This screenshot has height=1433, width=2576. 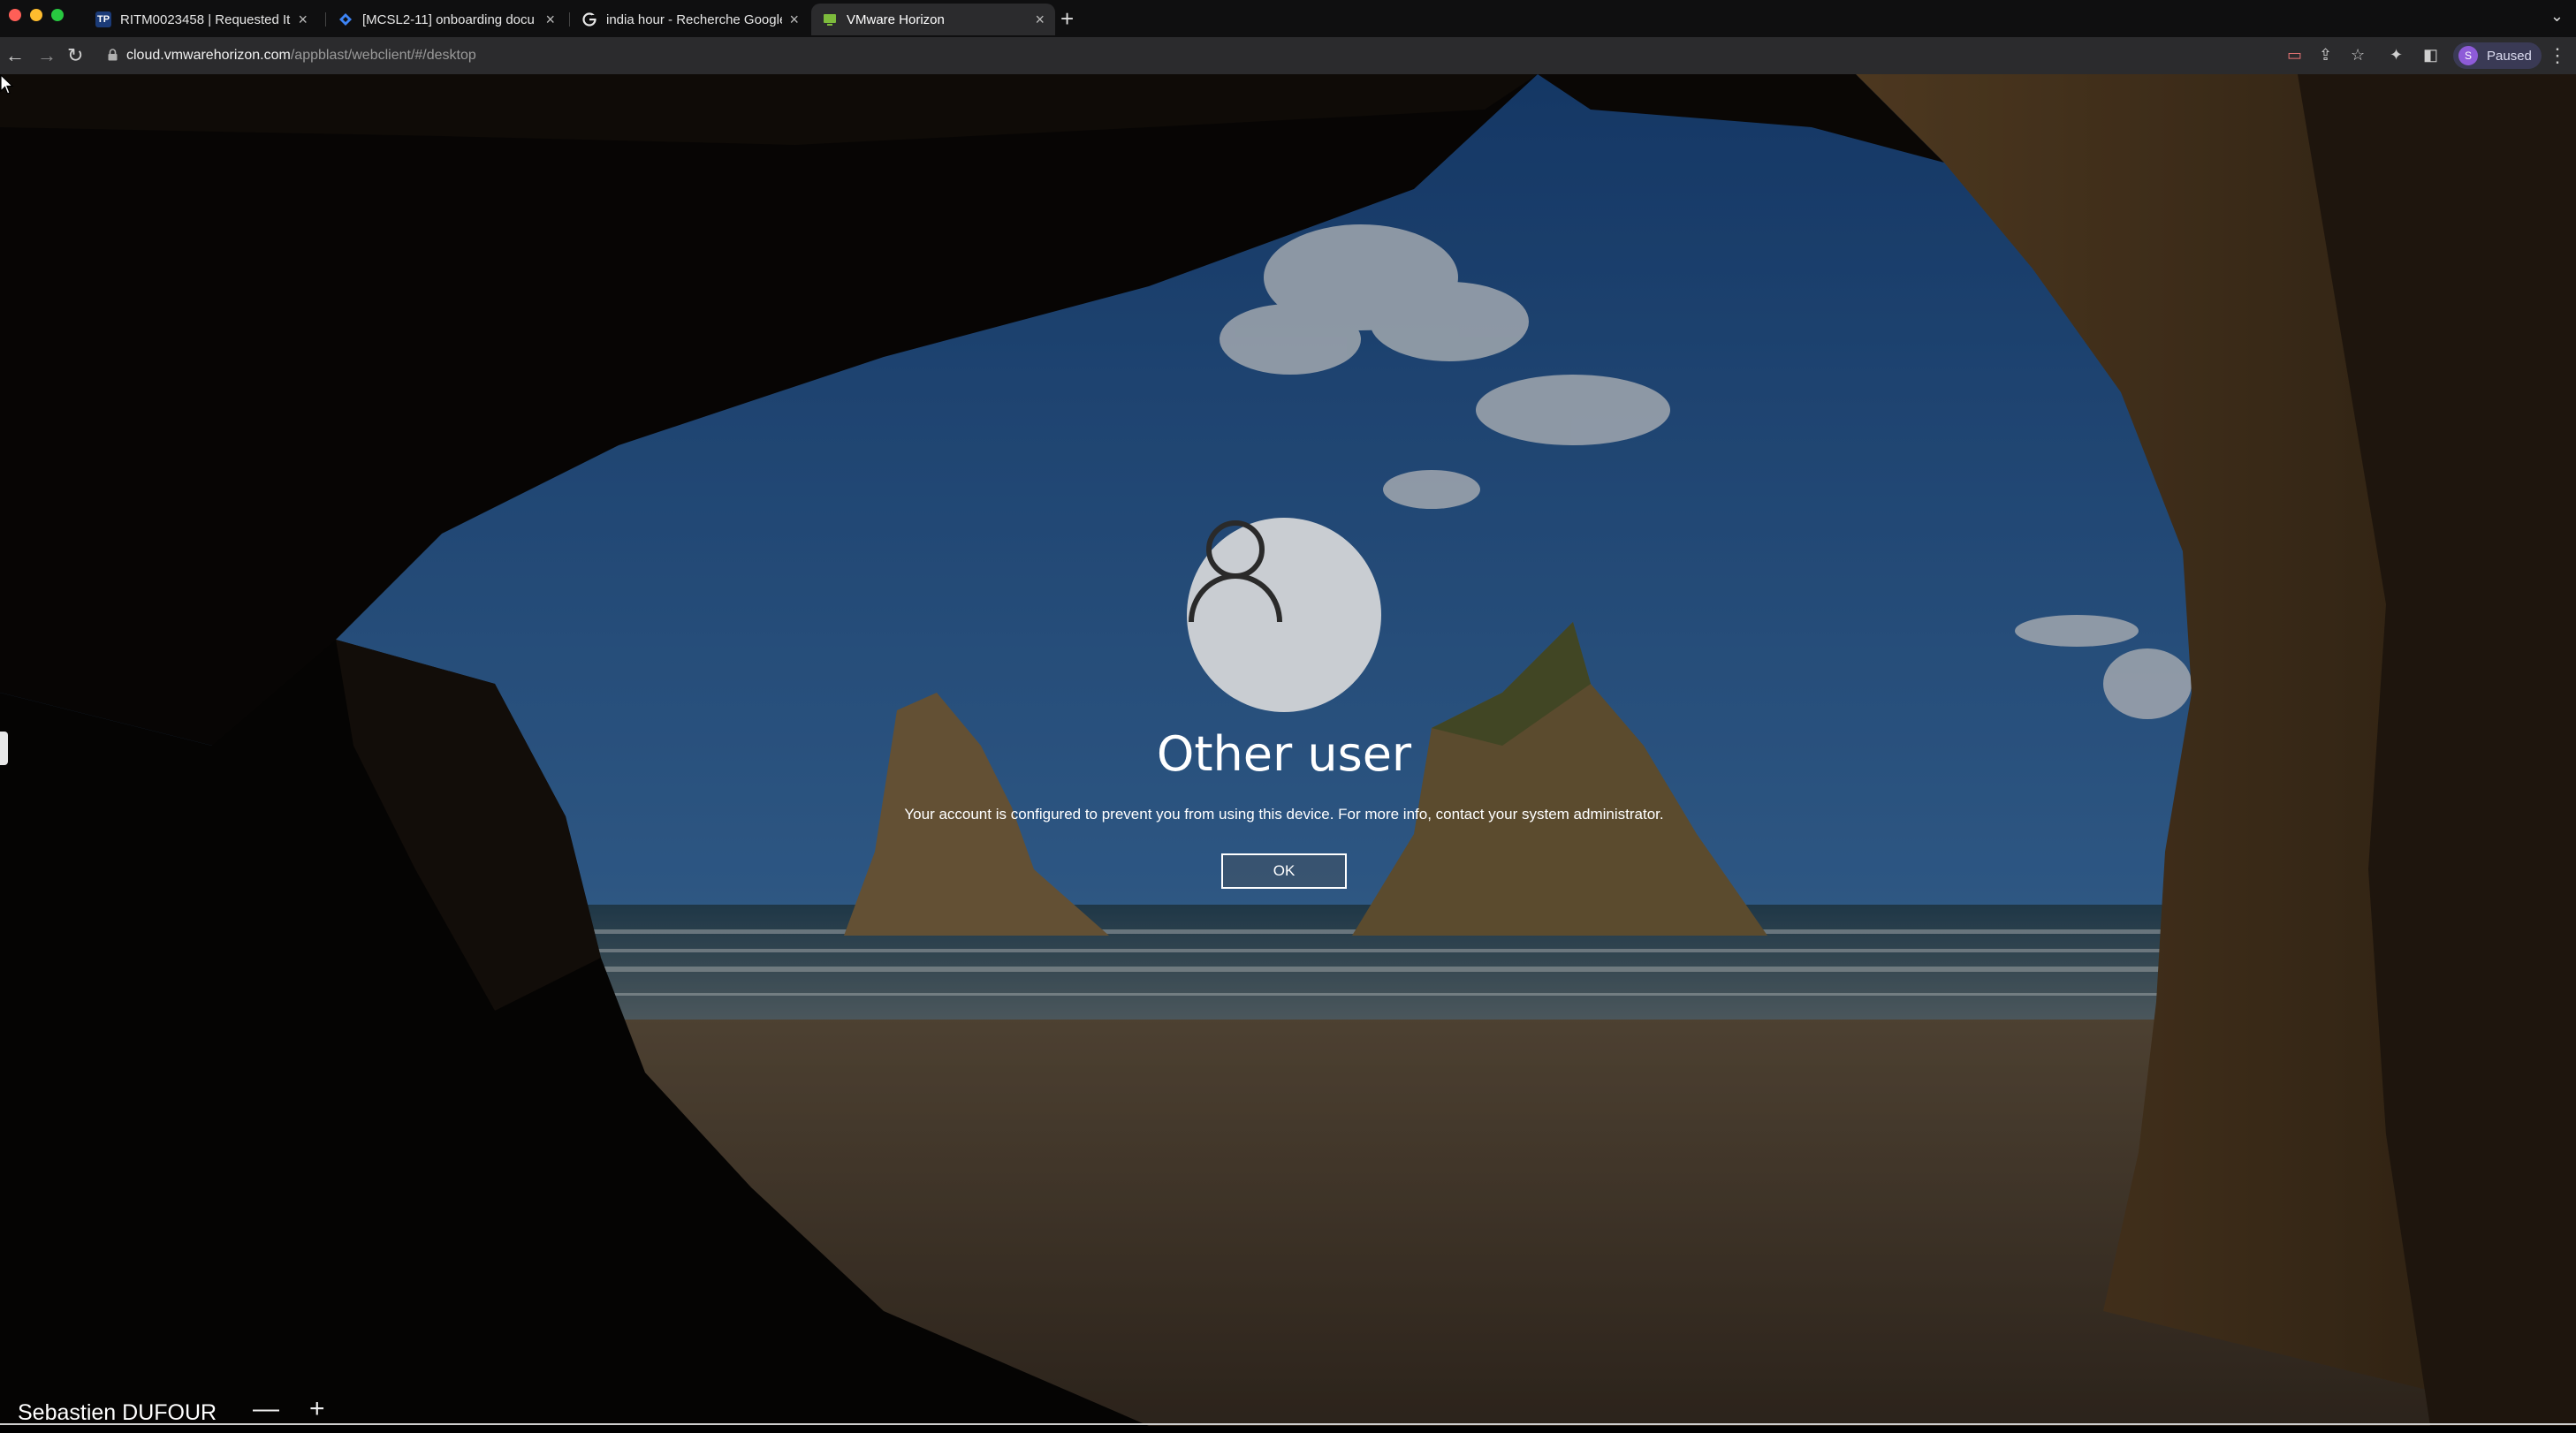 I want to click on ok-button: OK, so click(x=1284, y=871).